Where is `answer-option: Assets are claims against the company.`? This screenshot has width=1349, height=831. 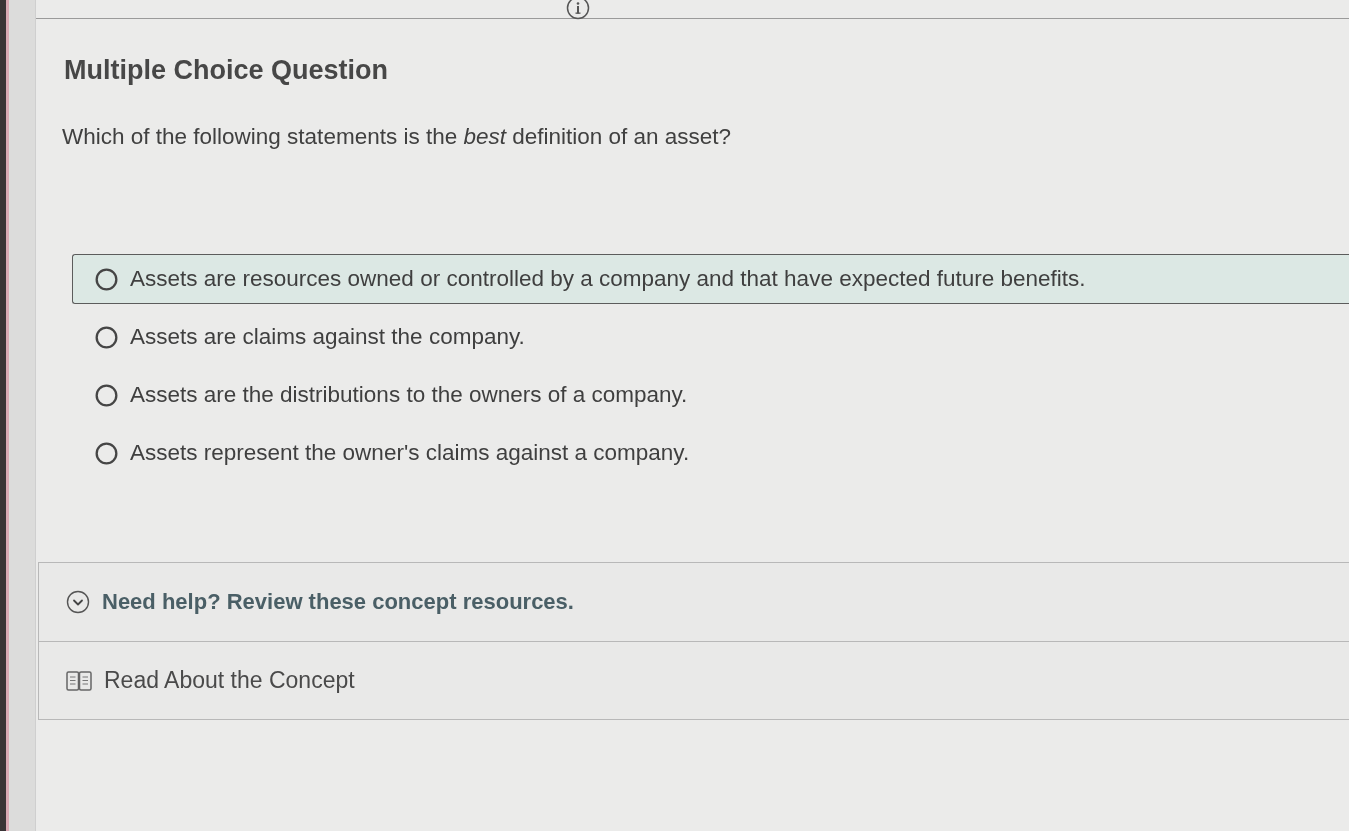
answer-option: Assets are claims against the company. is located at coordinates (710, 337).